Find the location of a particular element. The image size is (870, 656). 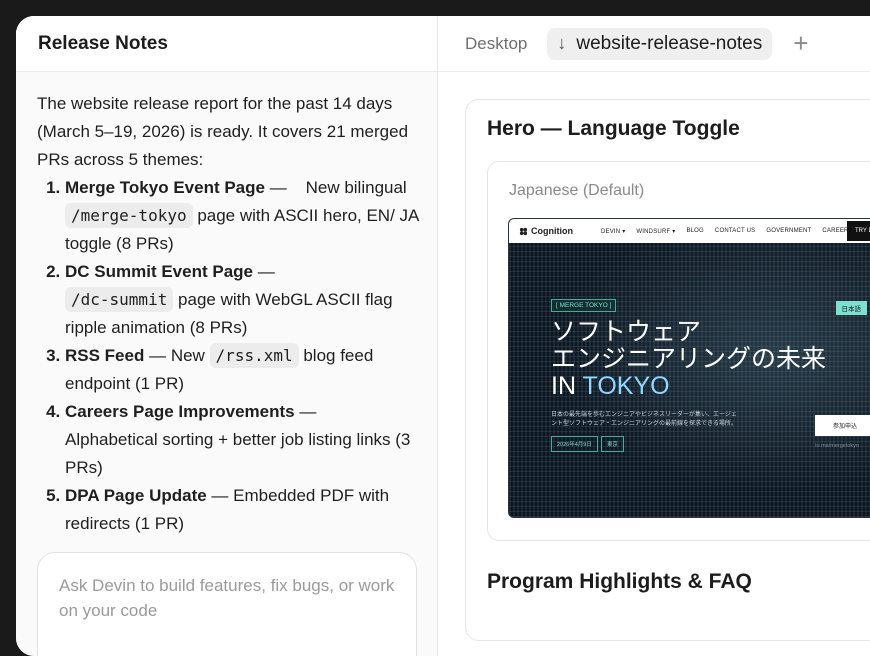

tab-label: website-release-notes is located at coordinates (669, 43).